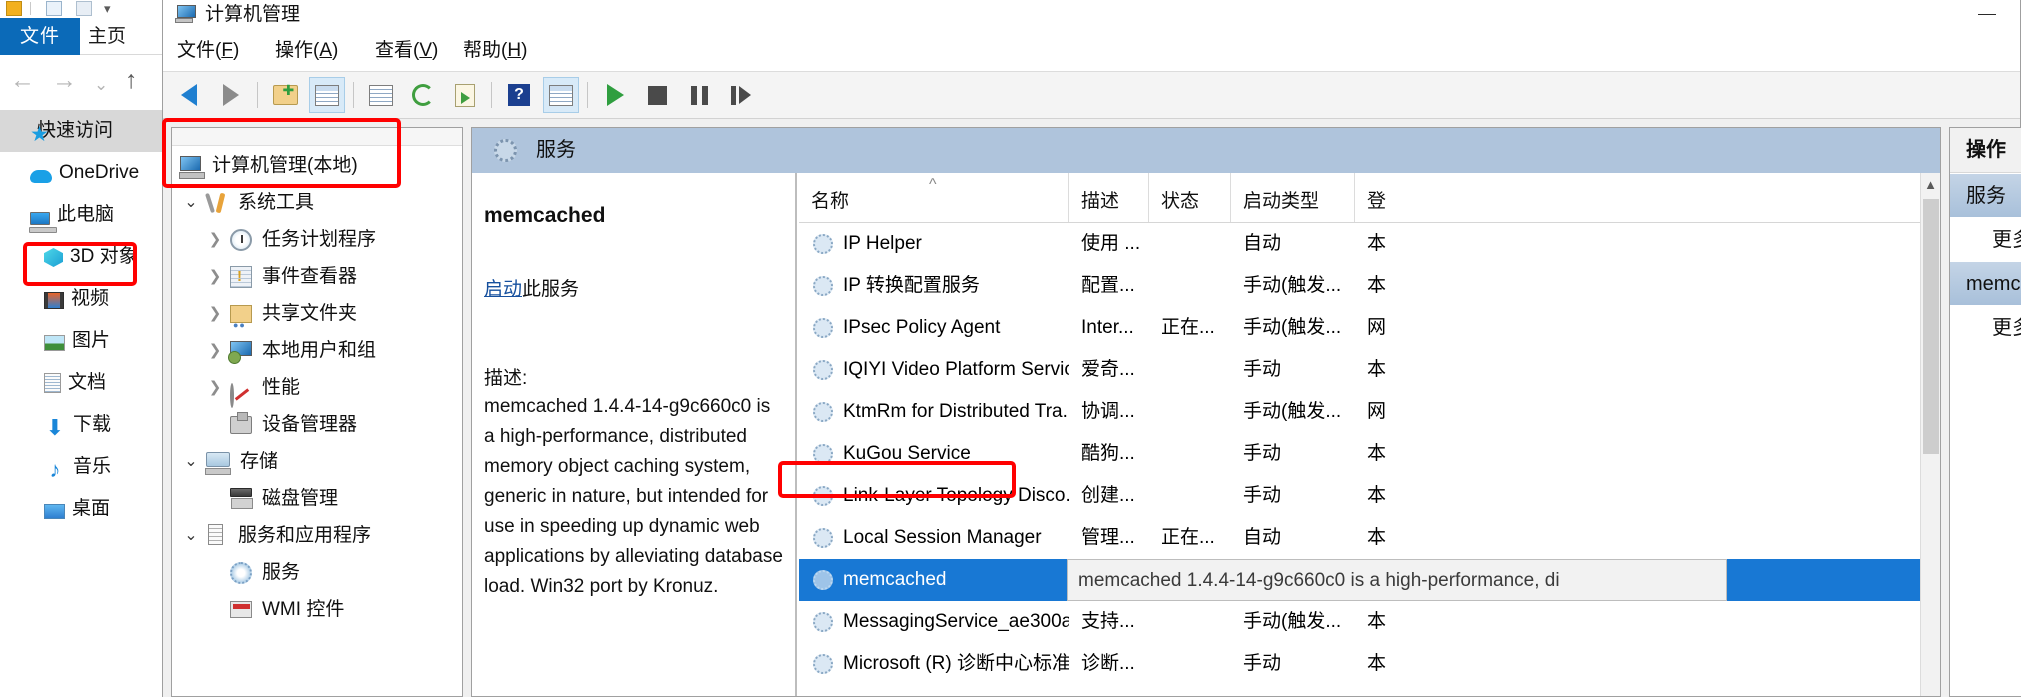 The width and height of the screenshot is (2021, 697). I want to click on explorer-item-videos: 视频, so click(85, 299).